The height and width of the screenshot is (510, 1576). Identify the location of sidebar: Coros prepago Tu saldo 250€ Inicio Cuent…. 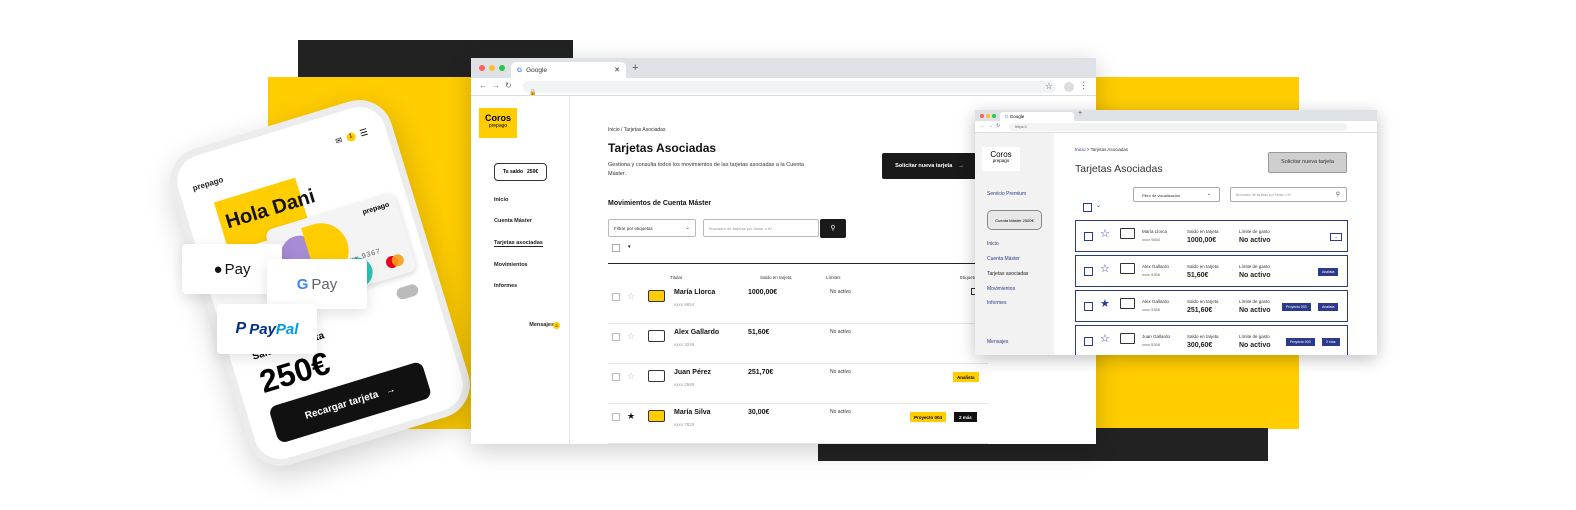
(520, 270).